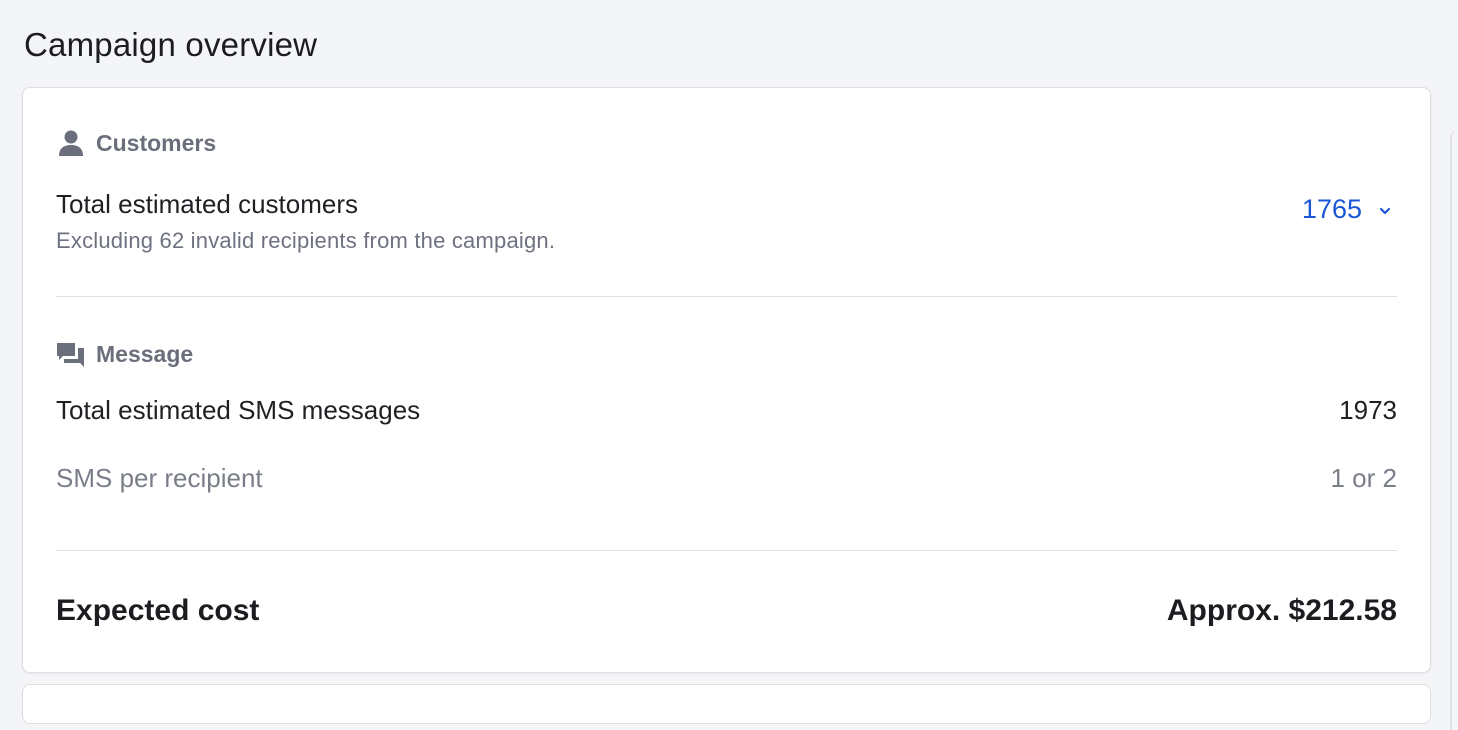 Image resolution: width=1458 pixels, height=730 pixels. Describe the element at coordinates (171, 44) in the screenshot. I see `page-title: Campaign overview` at that location.